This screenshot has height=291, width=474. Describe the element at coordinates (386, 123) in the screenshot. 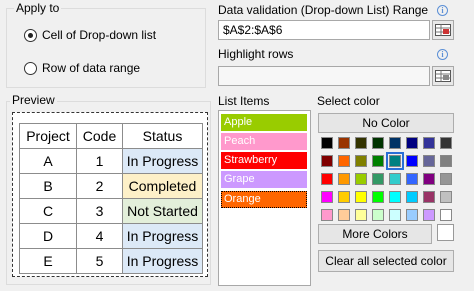

I see `no-color-button: No Color` at that location.